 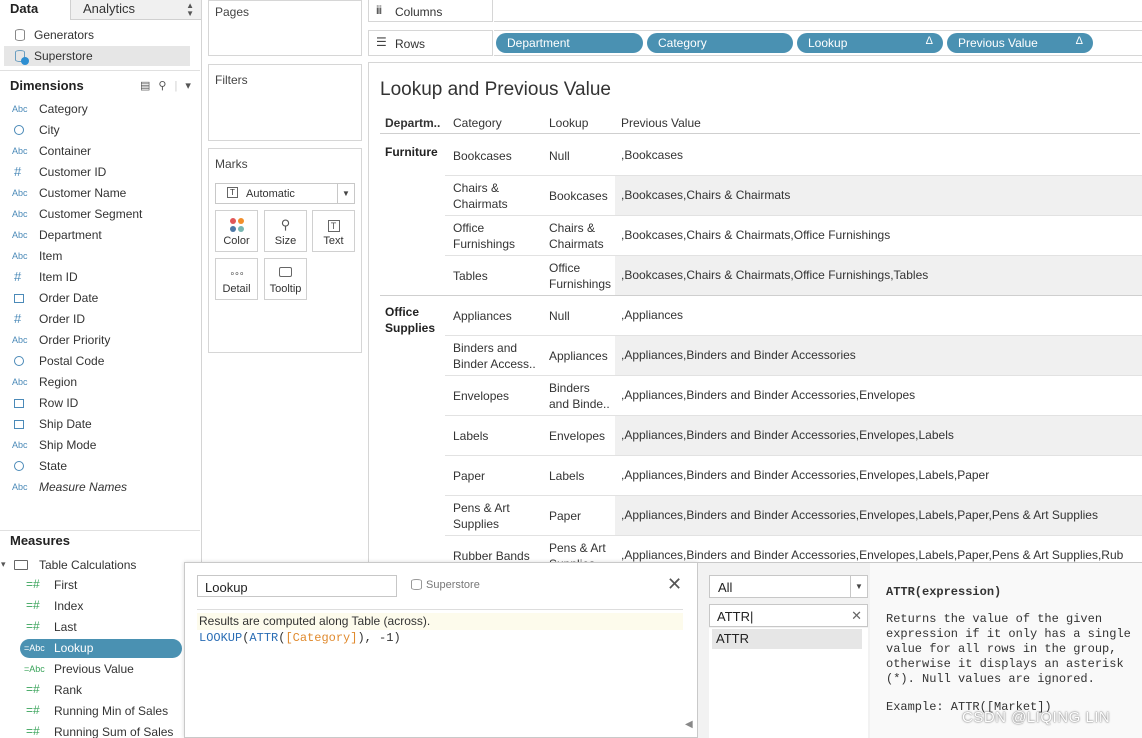 What do you see at coordinates (381, 42) in the screenshot?
I see `rows-icon: ☰` at bounding box center [381, 42].